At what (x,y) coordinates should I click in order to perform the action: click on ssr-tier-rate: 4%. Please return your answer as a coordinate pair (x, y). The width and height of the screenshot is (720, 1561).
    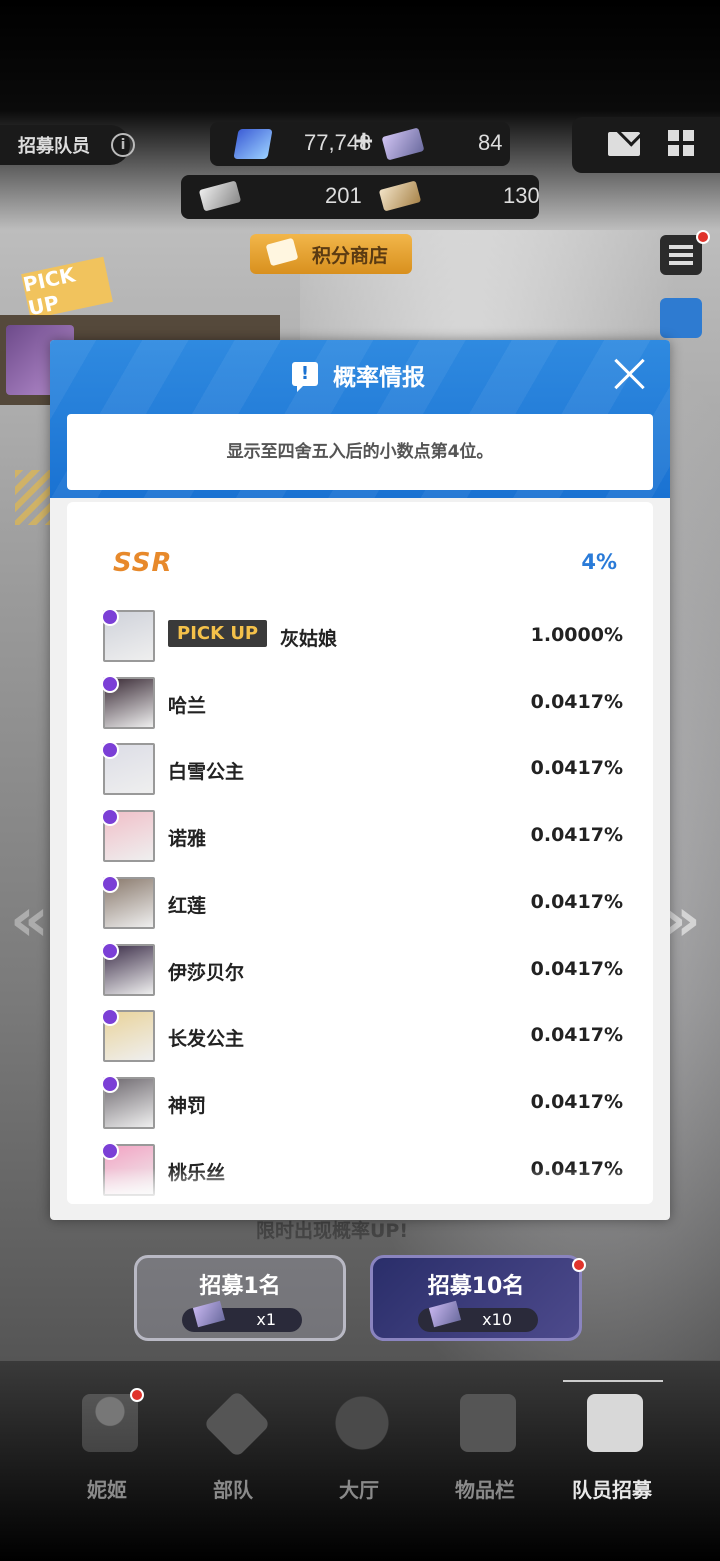
    Looking at the image, I should click on (599, 562).